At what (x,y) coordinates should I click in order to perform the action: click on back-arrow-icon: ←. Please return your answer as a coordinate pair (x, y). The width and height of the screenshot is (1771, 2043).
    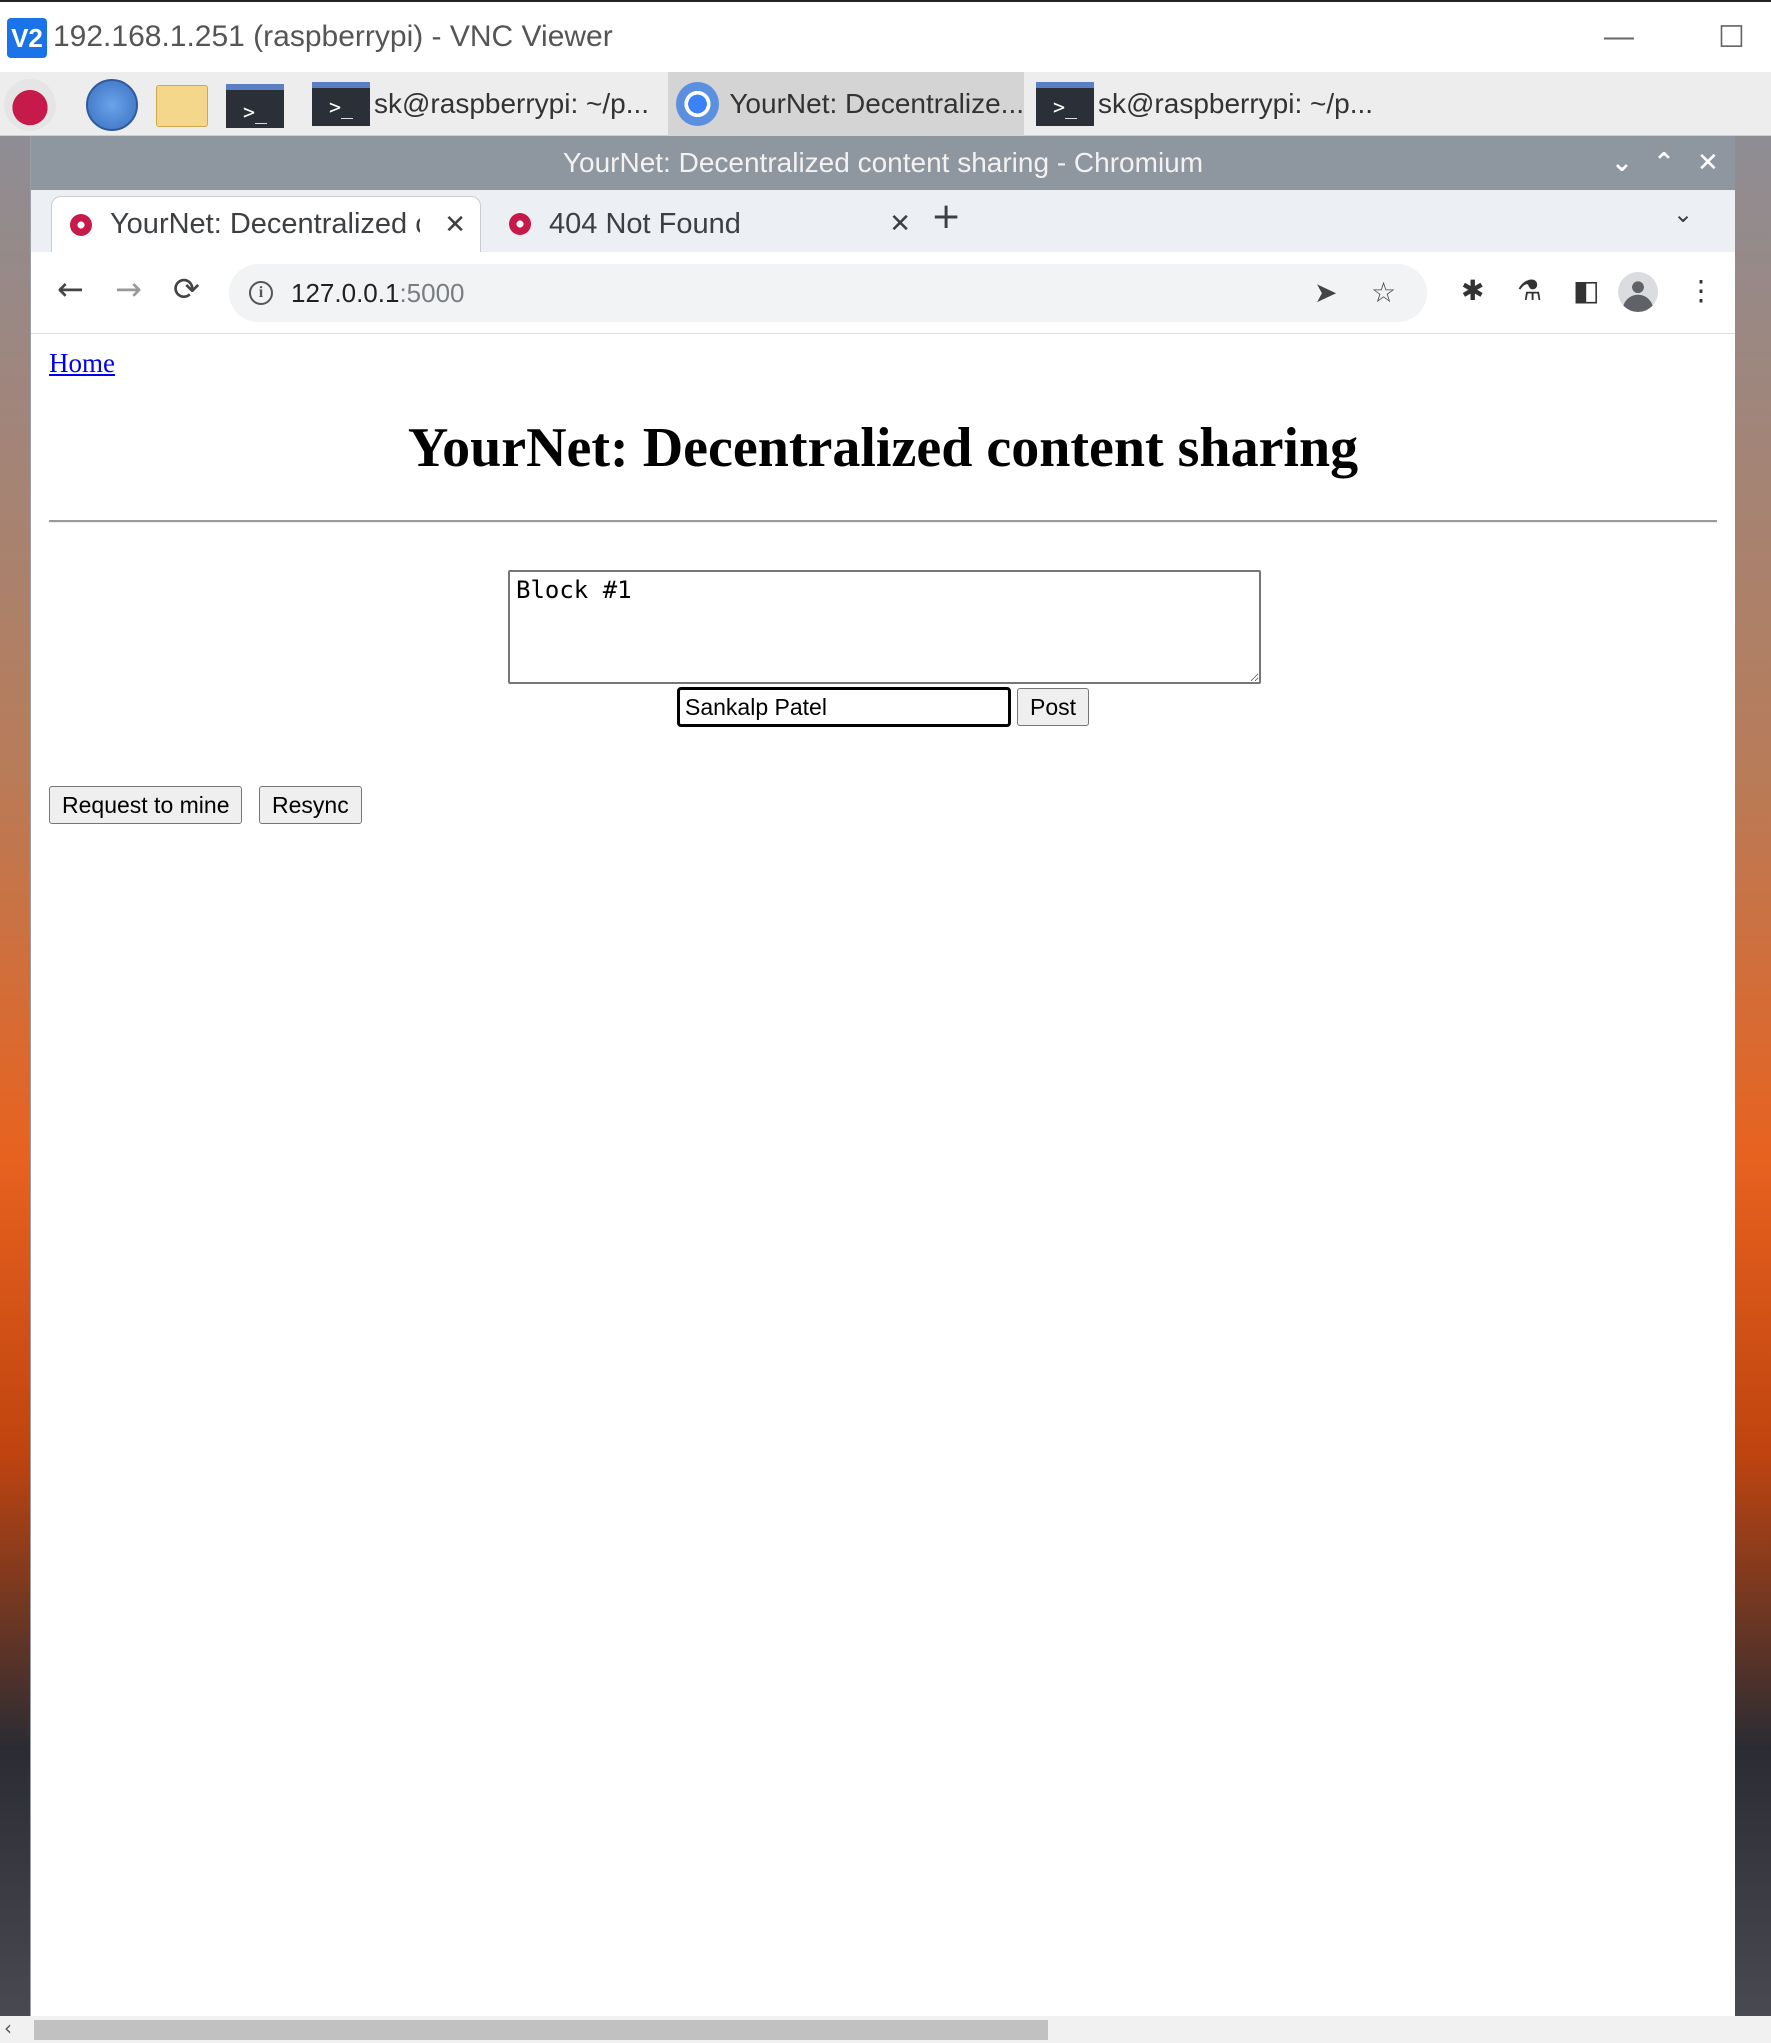
    Looking at the image, I should click on (70, 289).